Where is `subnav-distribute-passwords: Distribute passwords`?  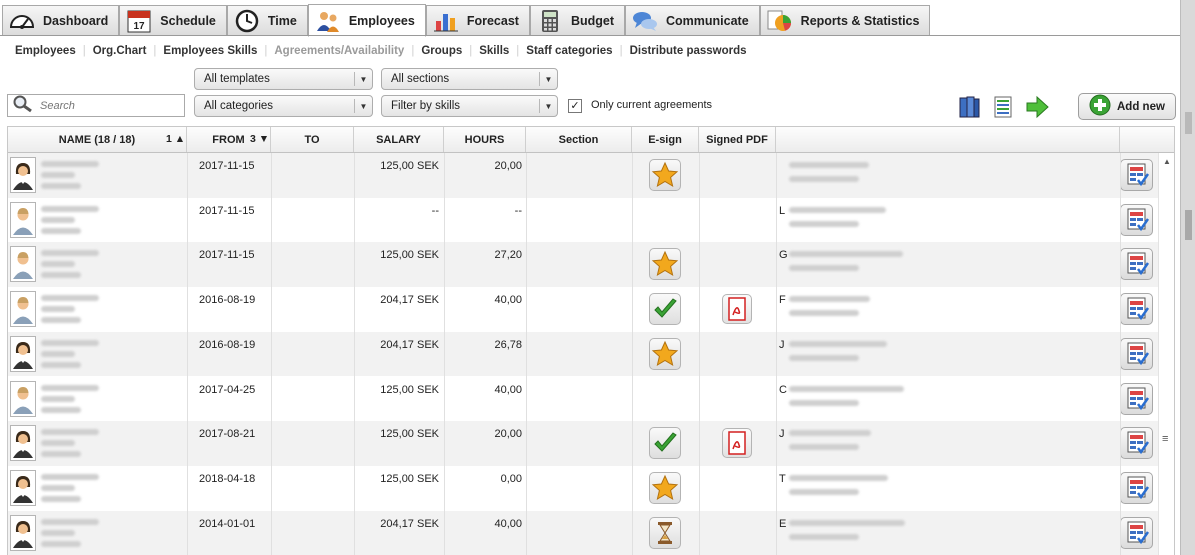 subnav-distribute-passwords: Distribute passwords is located at coordinates (688, 51).